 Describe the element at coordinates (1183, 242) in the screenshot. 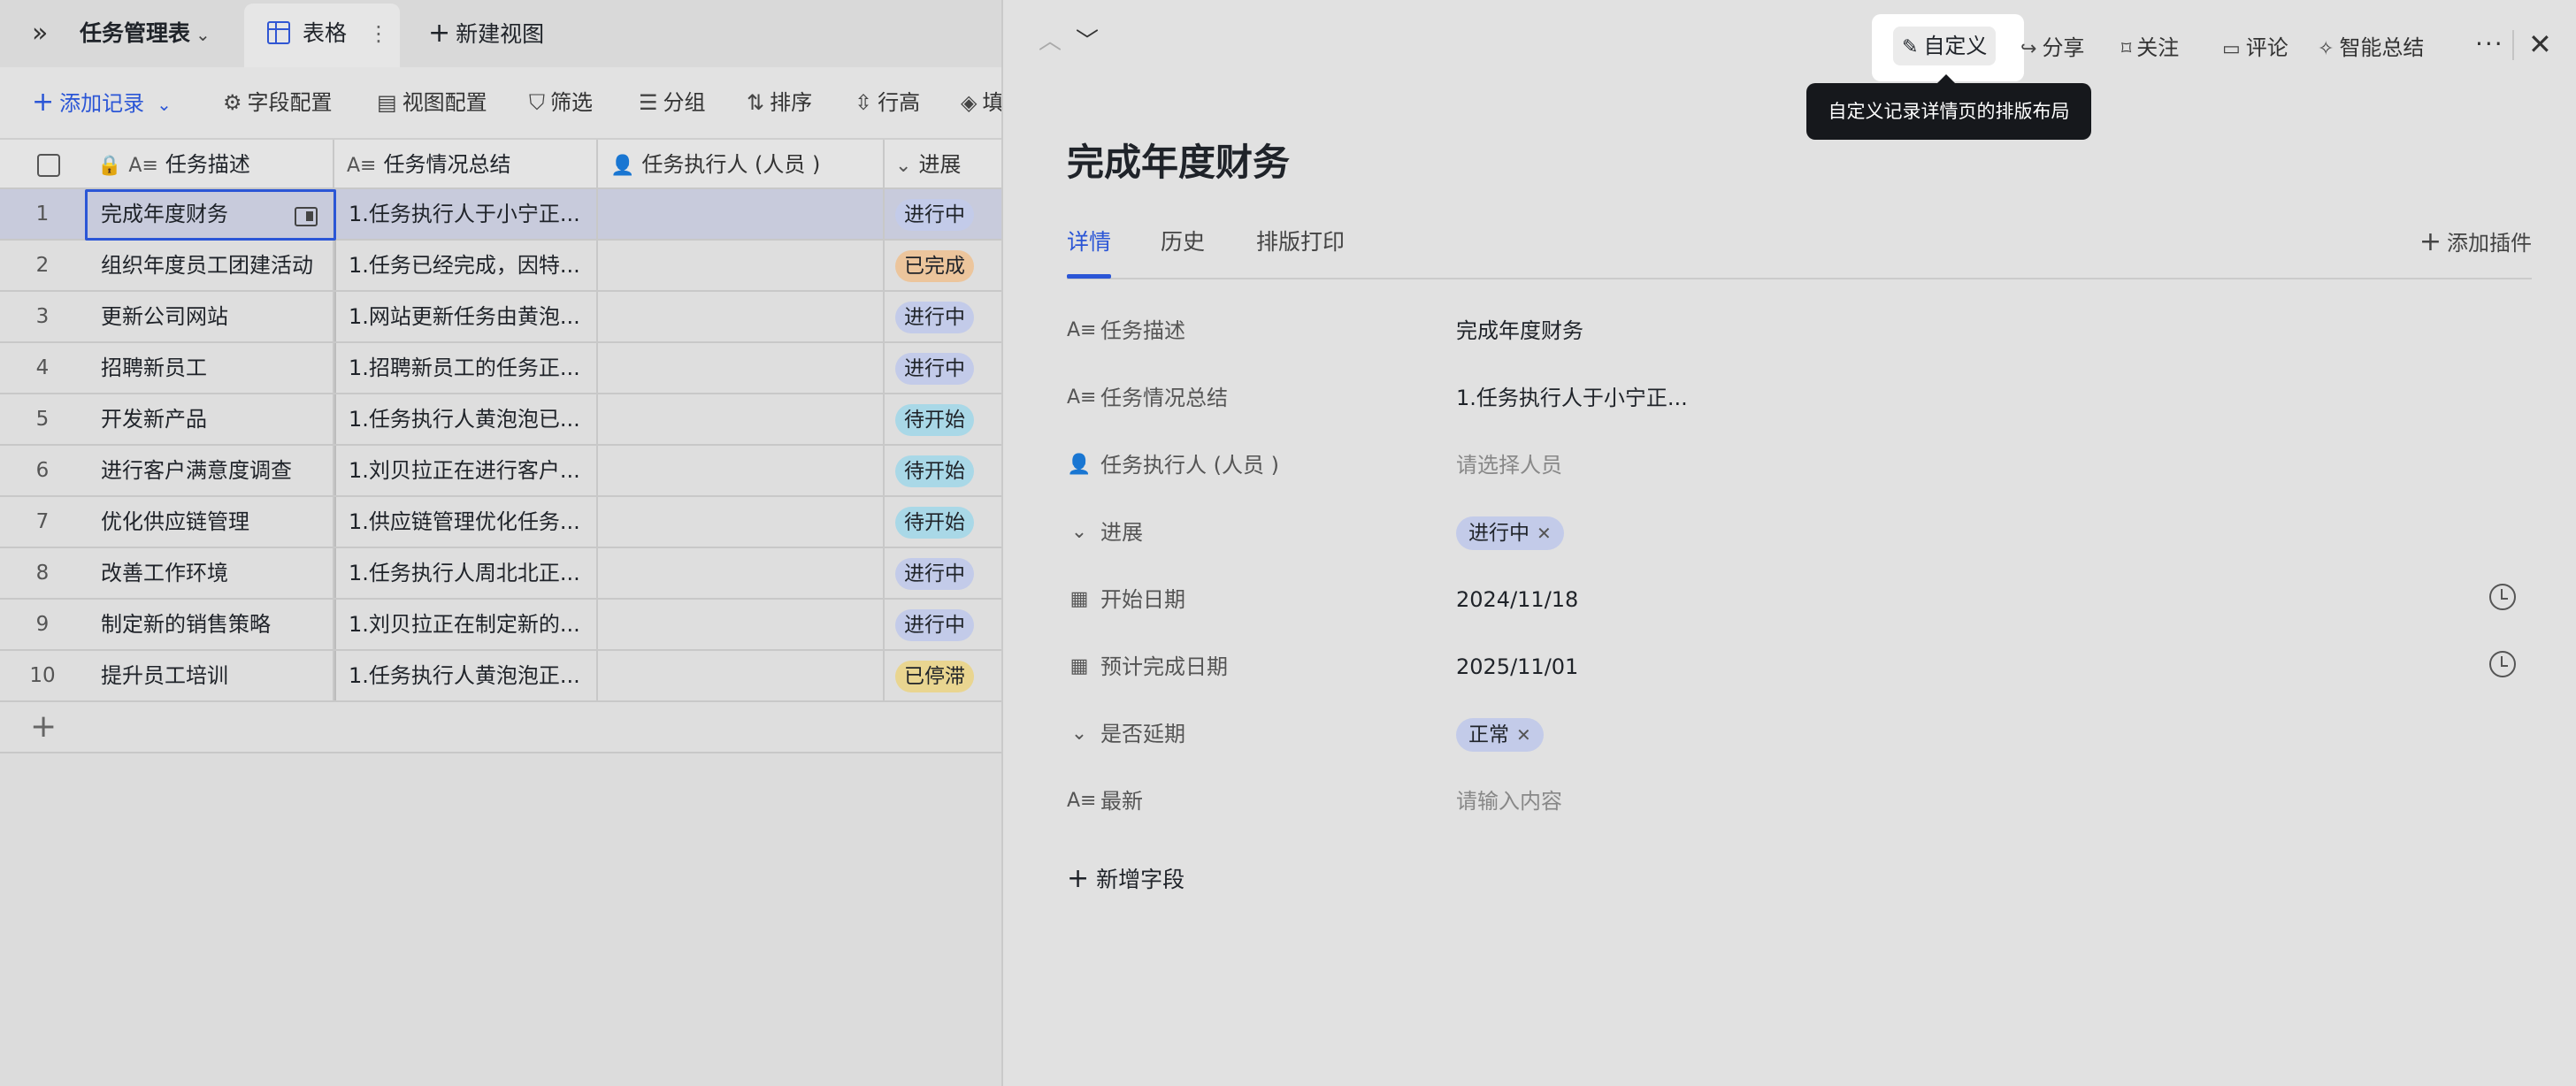

I see `tab-history: 历史` at that location.